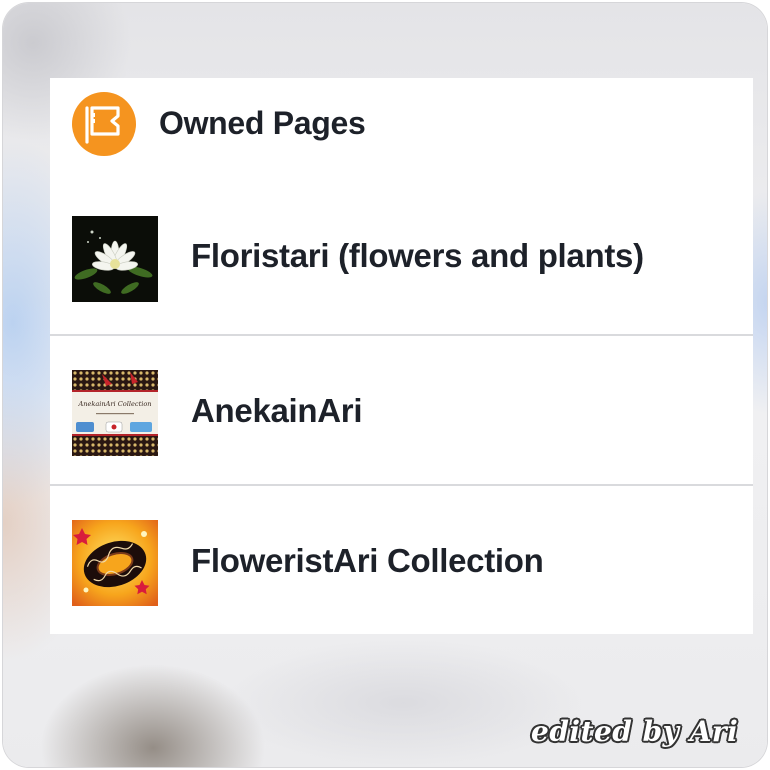 The height and width of the screenshot is (770, 770). I want to click on page-name: FloweristAri Collection, so click(367, 560).